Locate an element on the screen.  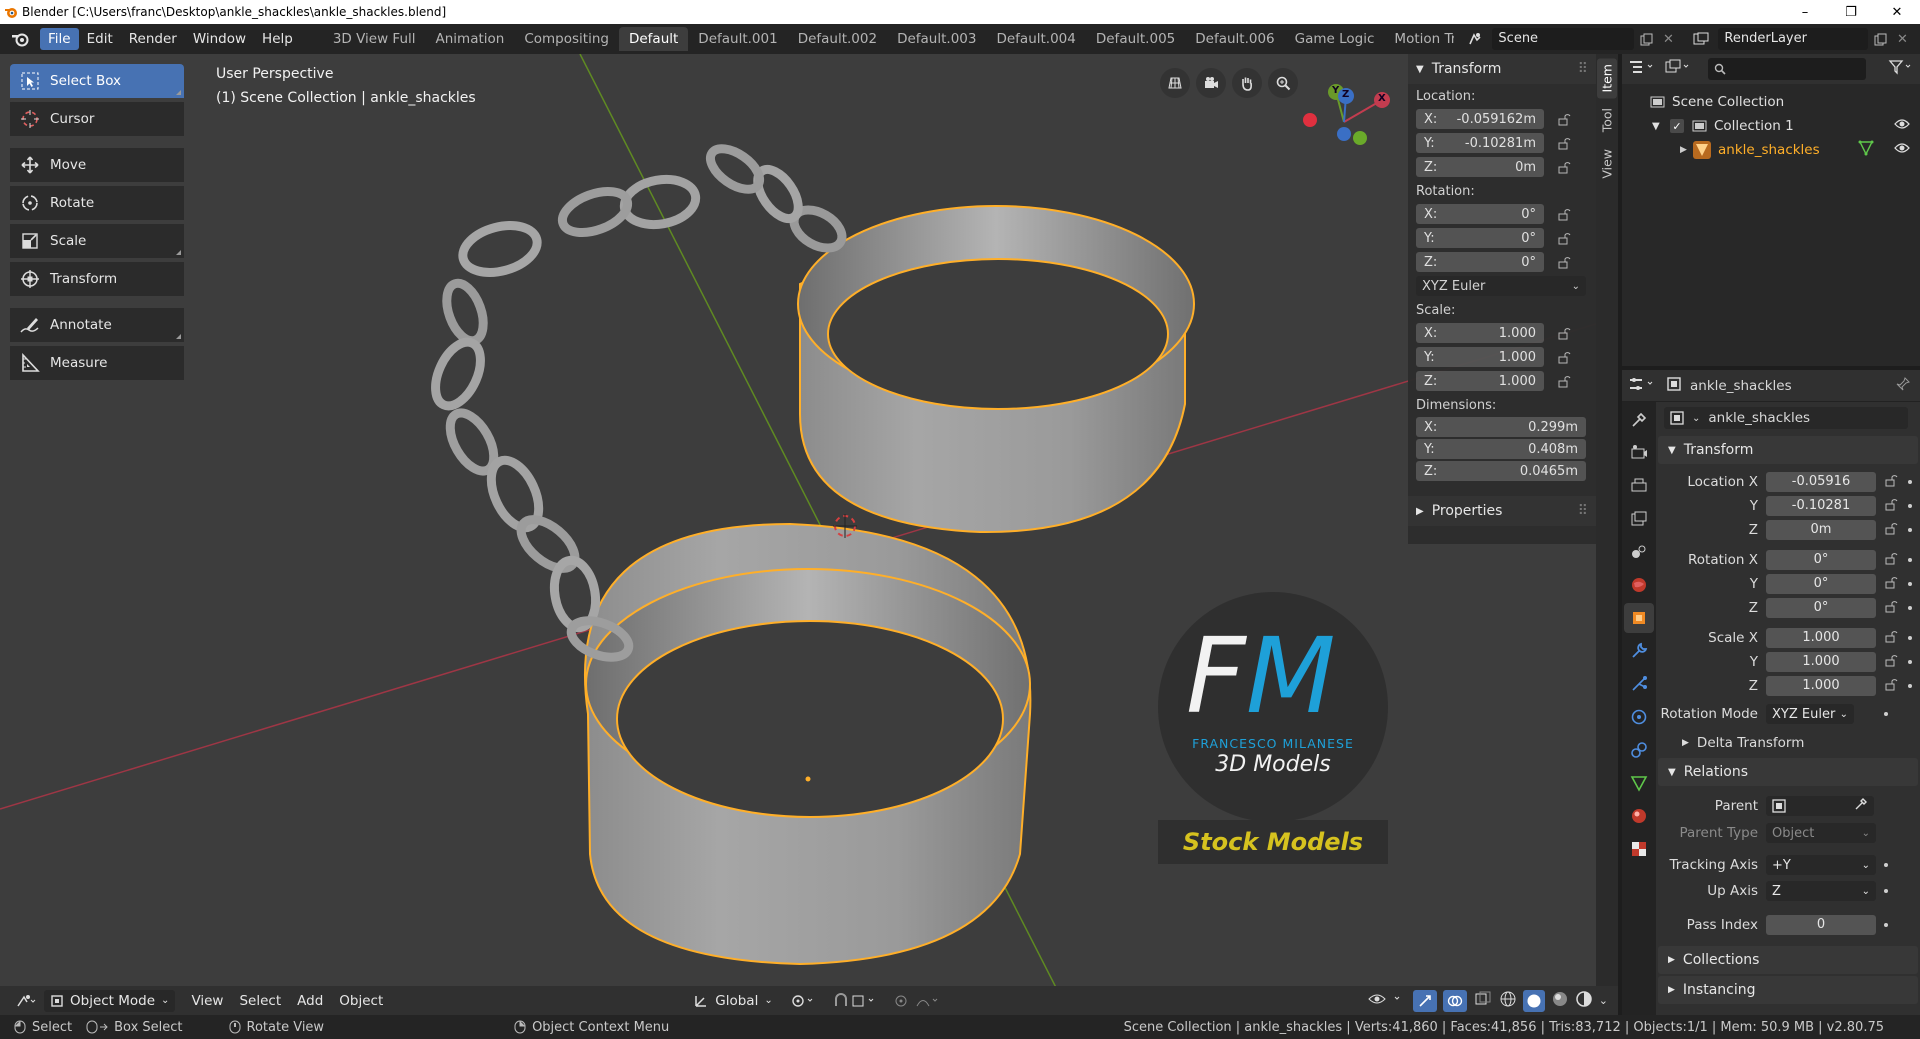
dimensions-z-field: Z: 0.0465m is located at coordinates (1501, 471).